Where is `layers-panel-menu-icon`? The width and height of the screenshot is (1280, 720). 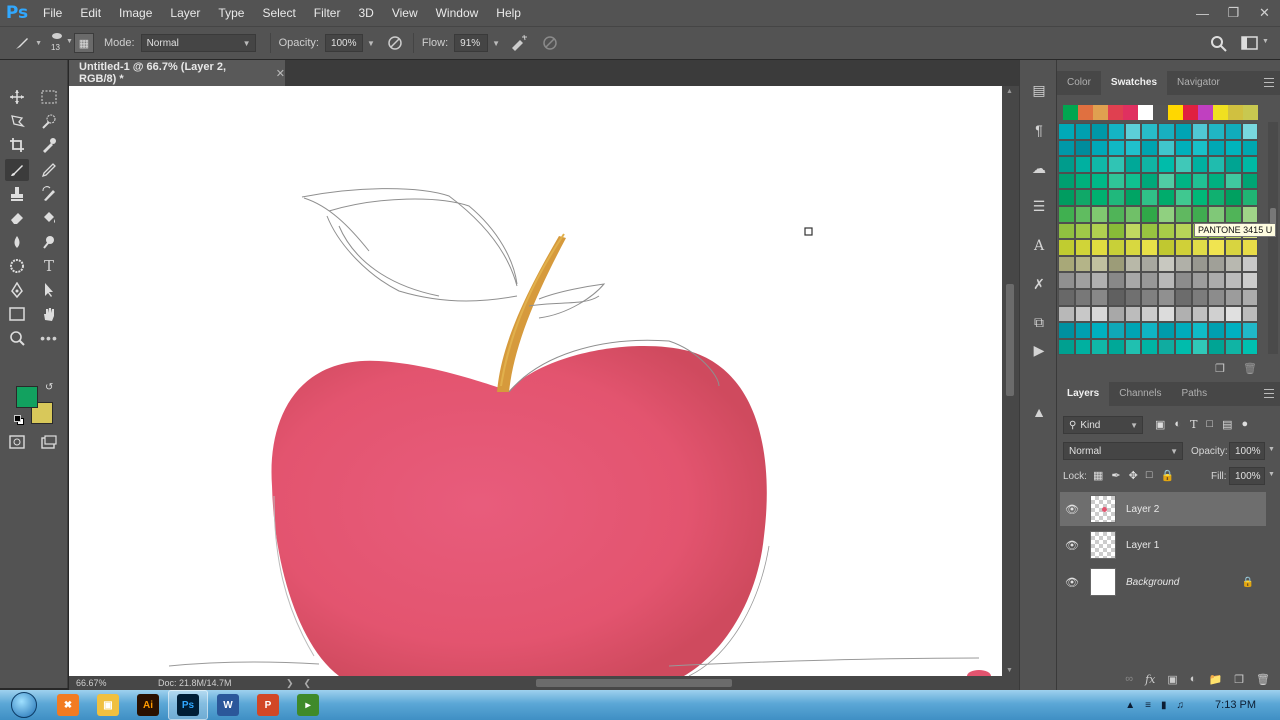
layers-panel-menu-icon is located at coordinates (1269, 393).